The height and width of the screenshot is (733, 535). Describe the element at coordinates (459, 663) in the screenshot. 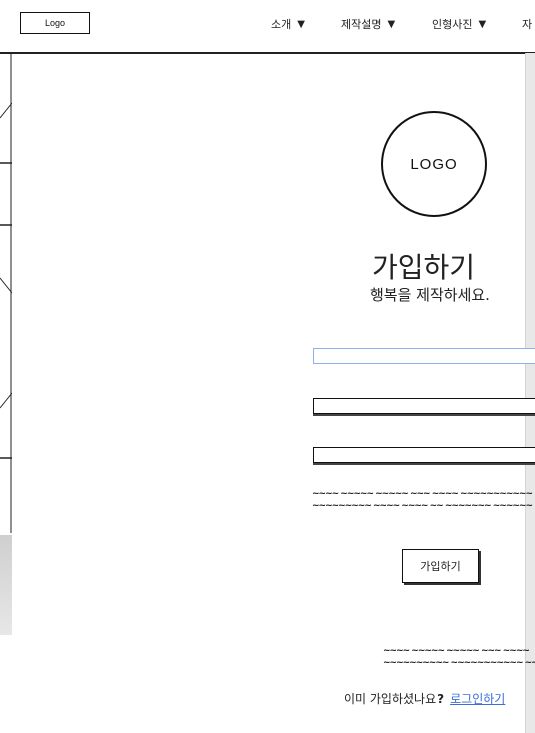

I see `footer-text-line: ~~~~~~~~~~ ~~~~~~~~~~~ ~~~~` at that location.